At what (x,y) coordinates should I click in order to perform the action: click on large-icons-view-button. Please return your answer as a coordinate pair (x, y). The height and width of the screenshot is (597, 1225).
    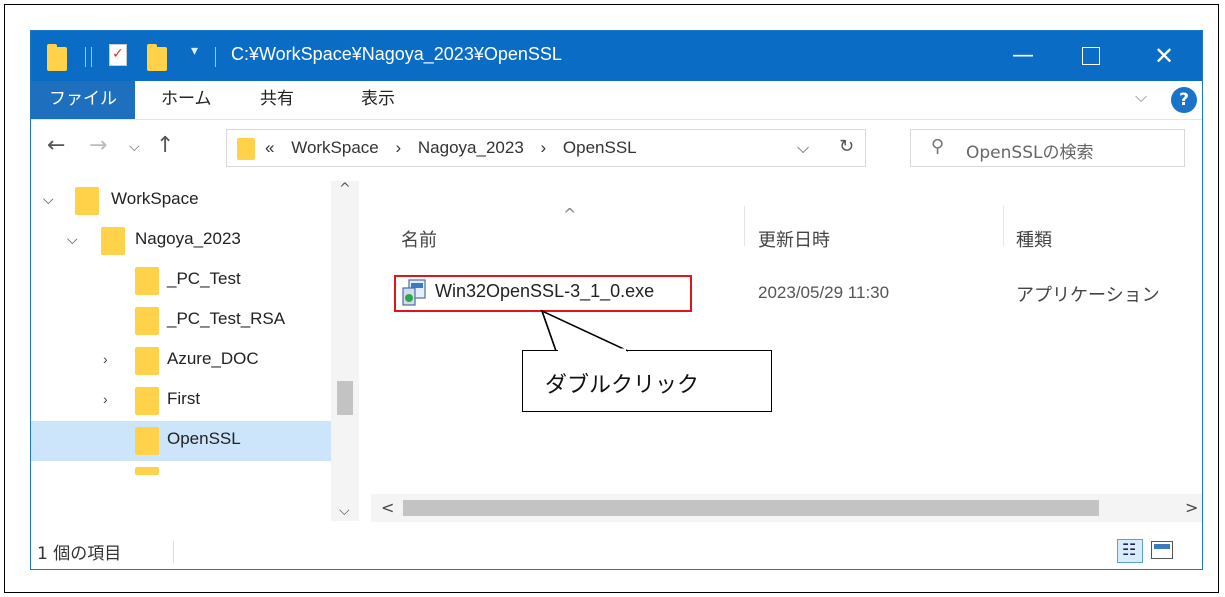
    Looking at the image, I should click on (1162, 550).